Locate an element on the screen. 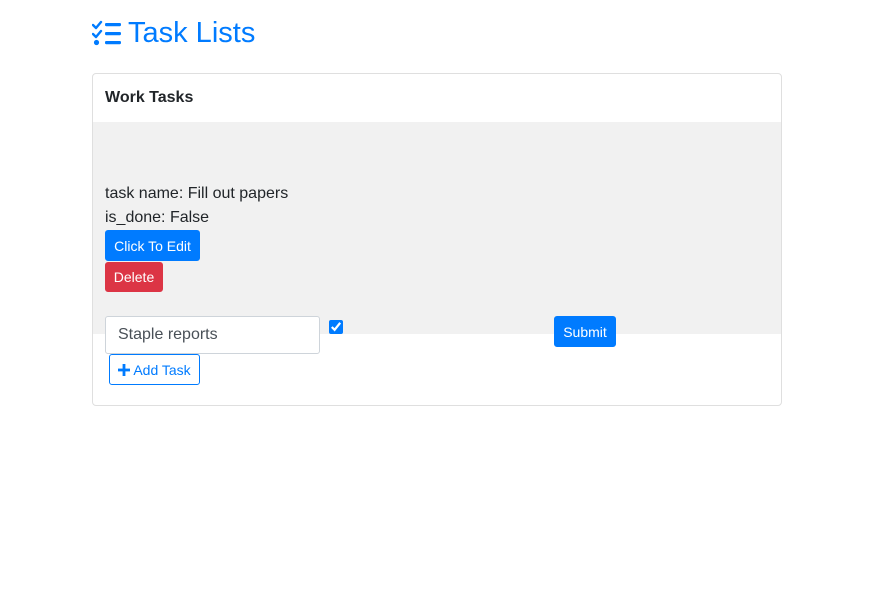 This screenshot has height=600, width=874. edit-task-button: Click To Edit is located at coordinates (152, 245).